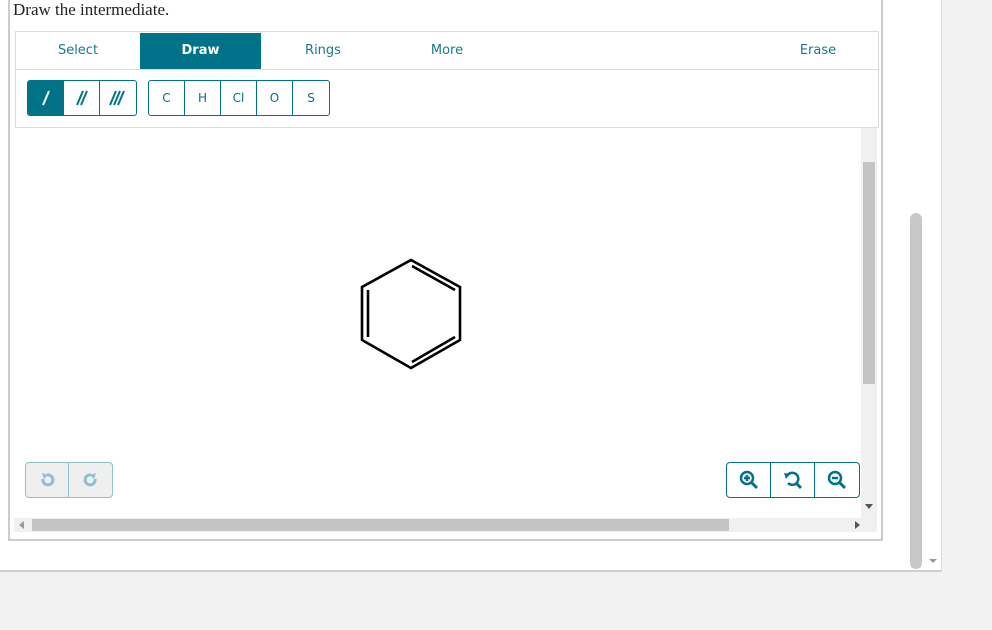  I want to click on atom-cl-button: Cl, so click(239, 98).